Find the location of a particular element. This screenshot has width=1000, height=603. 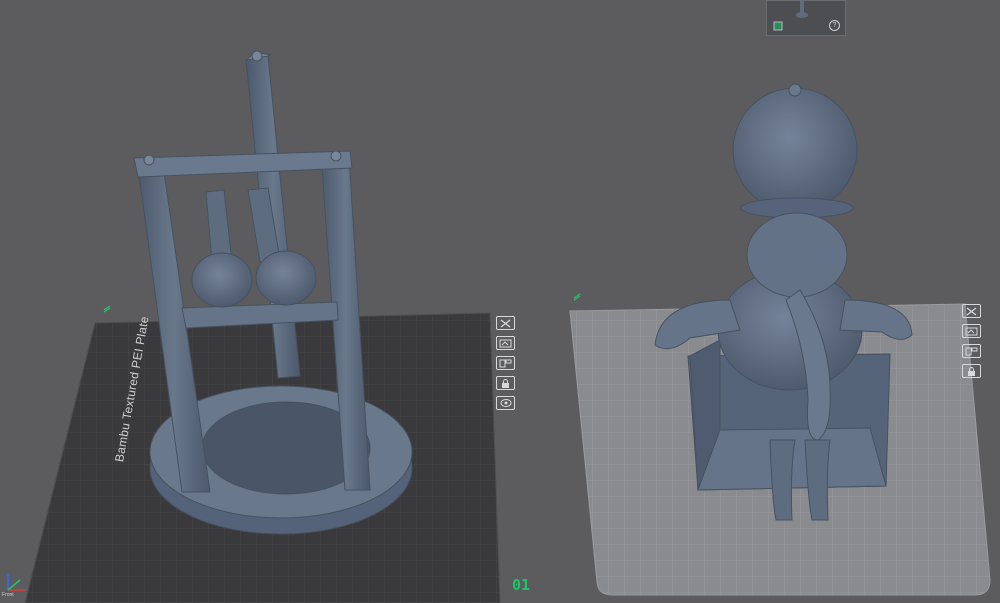

plate-2-toolbar is located at coordinates (971, 341).